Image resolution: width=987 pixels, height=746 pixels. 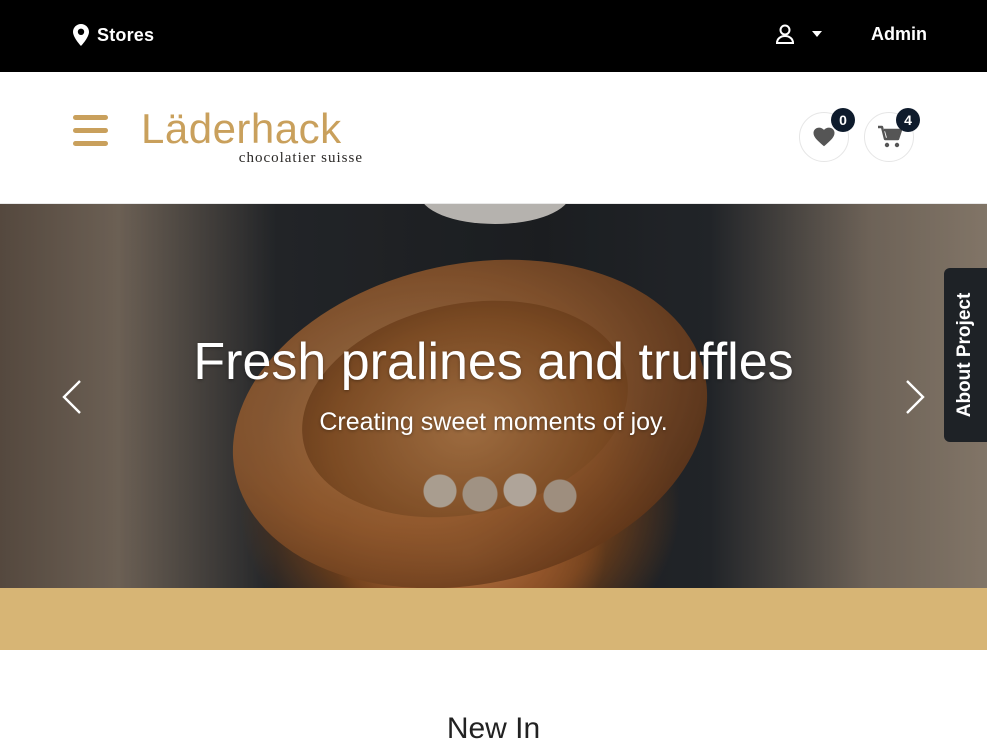 I want to click on hero-title: Fresh pralines and truffles, so click(x=493, y=362).